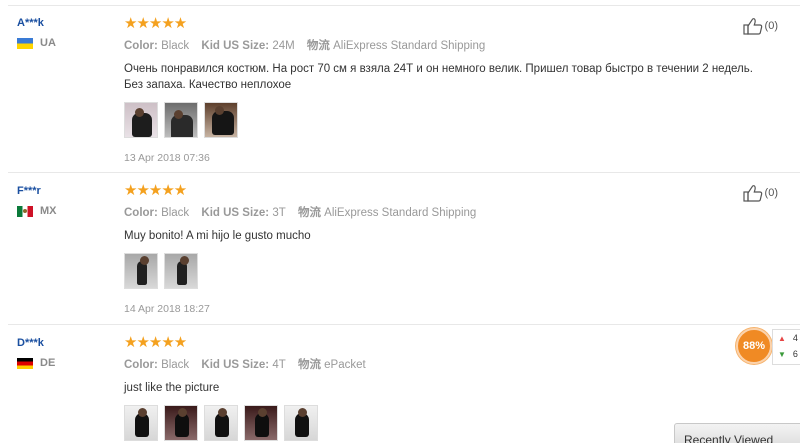  Describe the element at coordinates (25, 43) in the screenshot. I see `ukraine-flag-icon` at that location.